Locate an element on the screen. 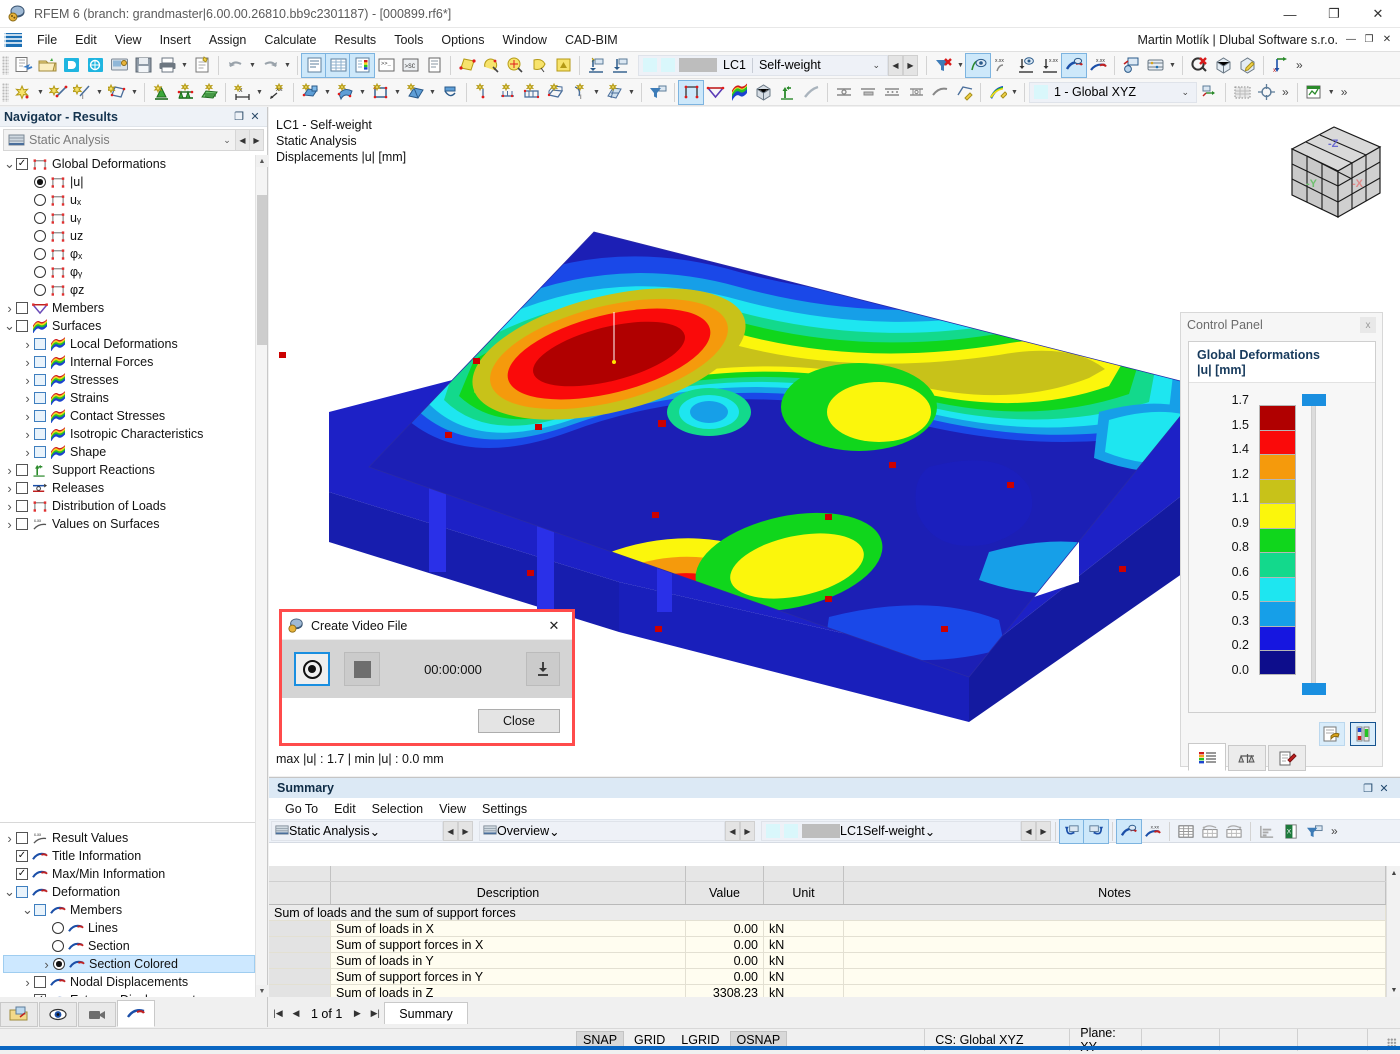 The height and width of the screenshot is (1054, 1400). colors-dropdown-caret: ▼ is located at coordinates (1014, 92).